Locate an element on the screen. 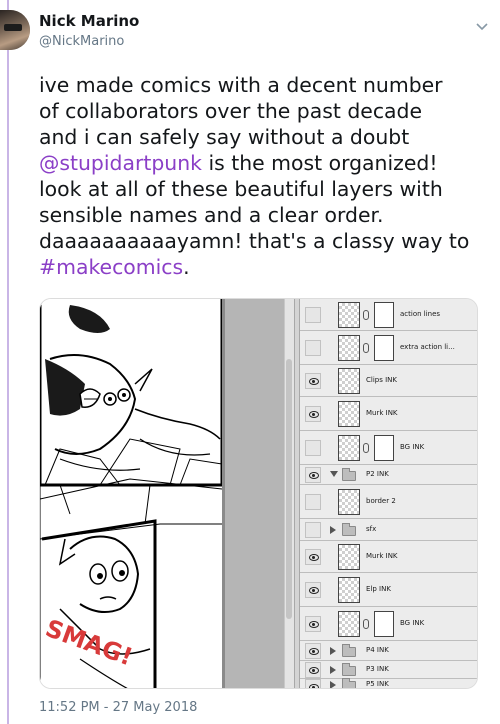 This screenshot has height=724, width=500. scrollbar-thumb is located at coordinates (289, 489).